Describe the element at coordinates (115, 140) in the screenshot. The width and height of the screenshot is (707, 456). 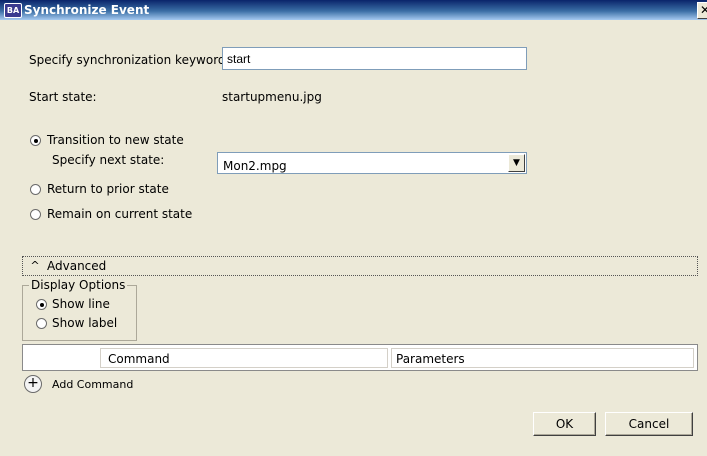
I see `transition-label: Transition to new state` at that location.